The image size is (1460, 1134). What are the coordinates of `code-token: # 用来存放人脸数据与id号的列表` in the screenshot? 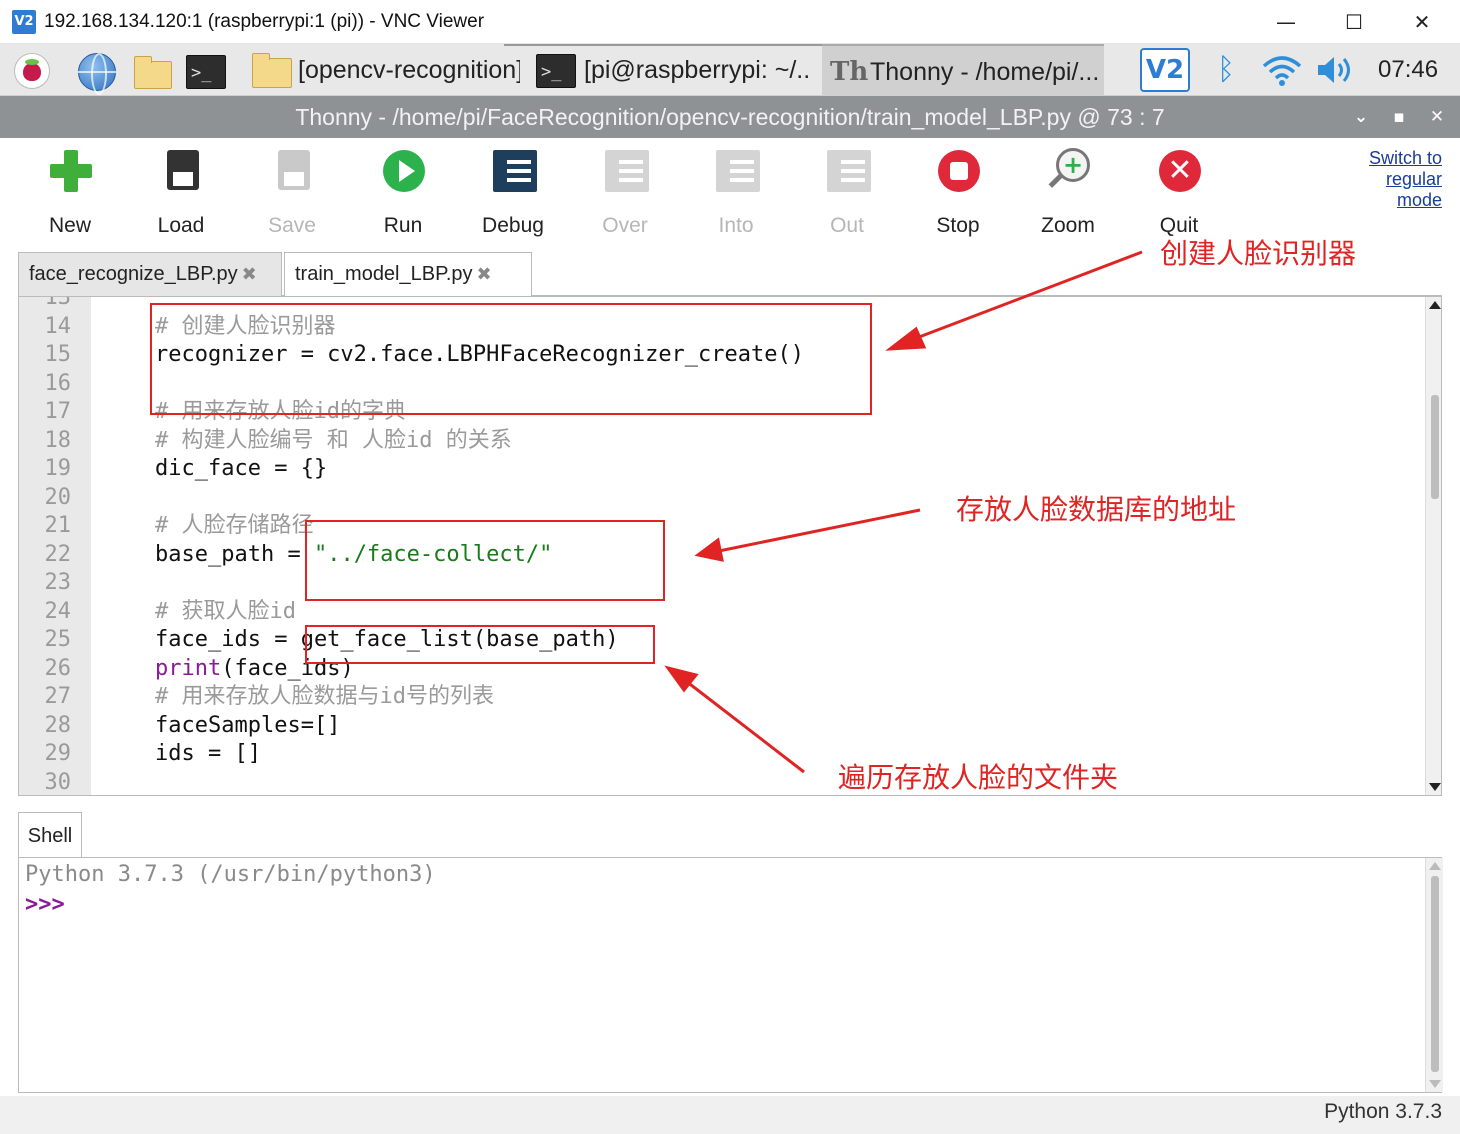 It's located at (324, 696).